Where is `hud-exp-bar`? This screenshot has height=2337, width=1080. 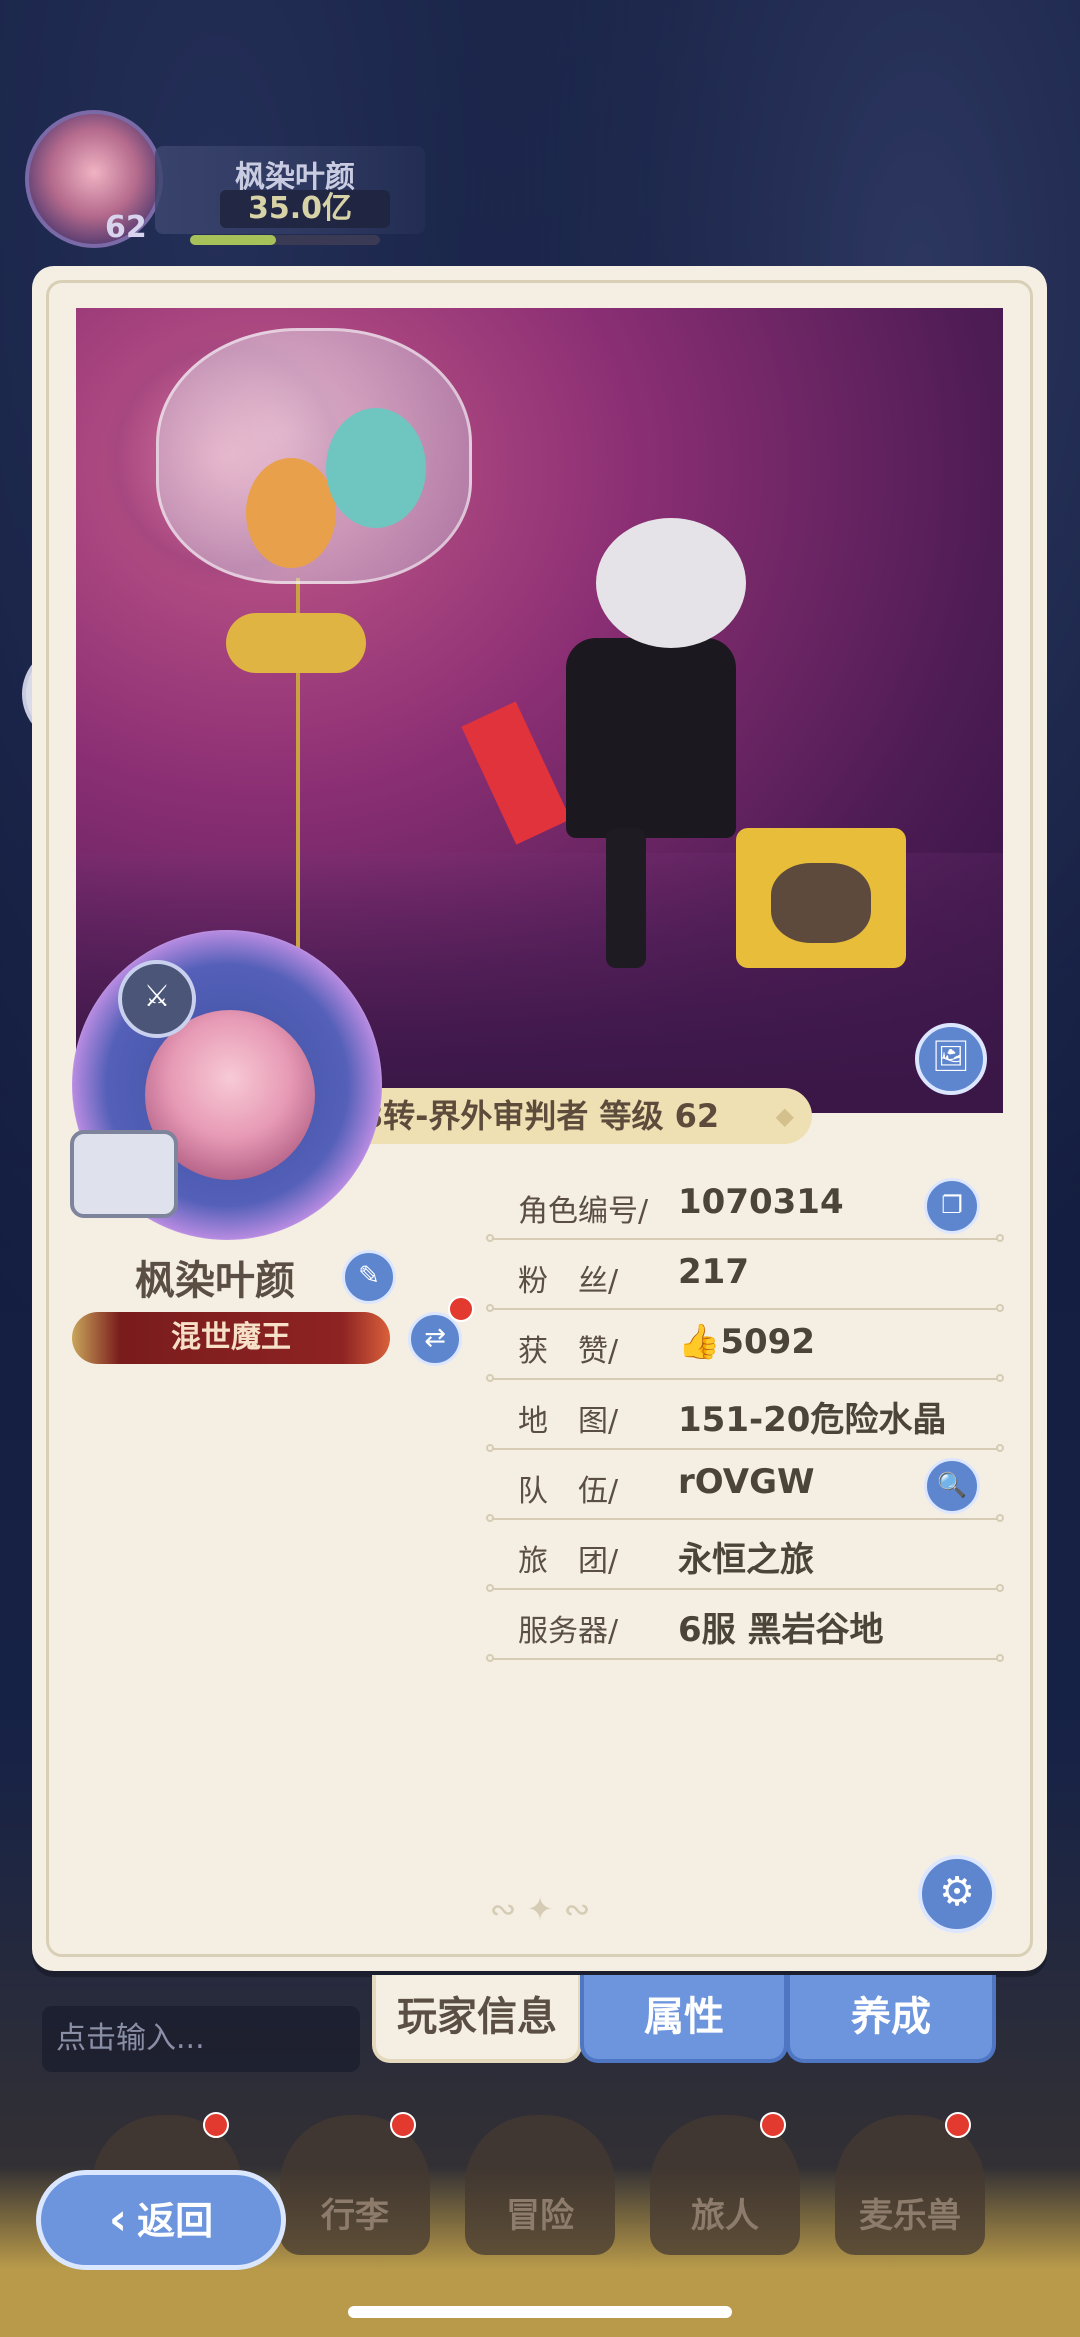 hud-exp-bar is located at coordinates (285, 240).